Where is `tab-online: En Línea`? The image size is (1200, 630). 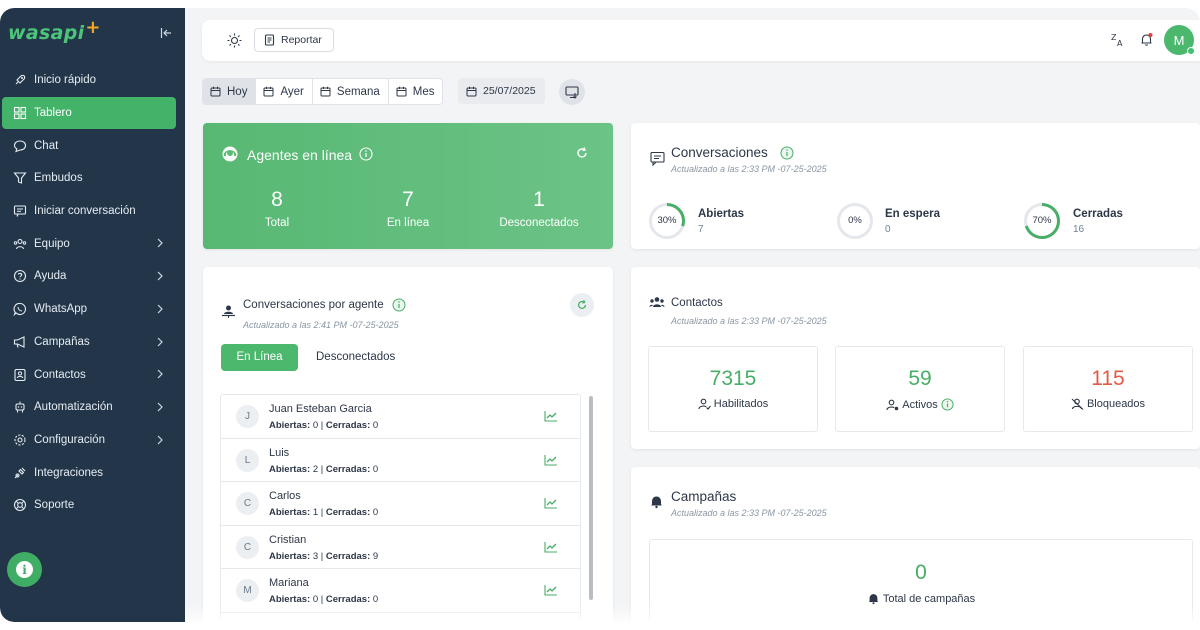
tab-online: En Línea is located at coordinates (259, 357).